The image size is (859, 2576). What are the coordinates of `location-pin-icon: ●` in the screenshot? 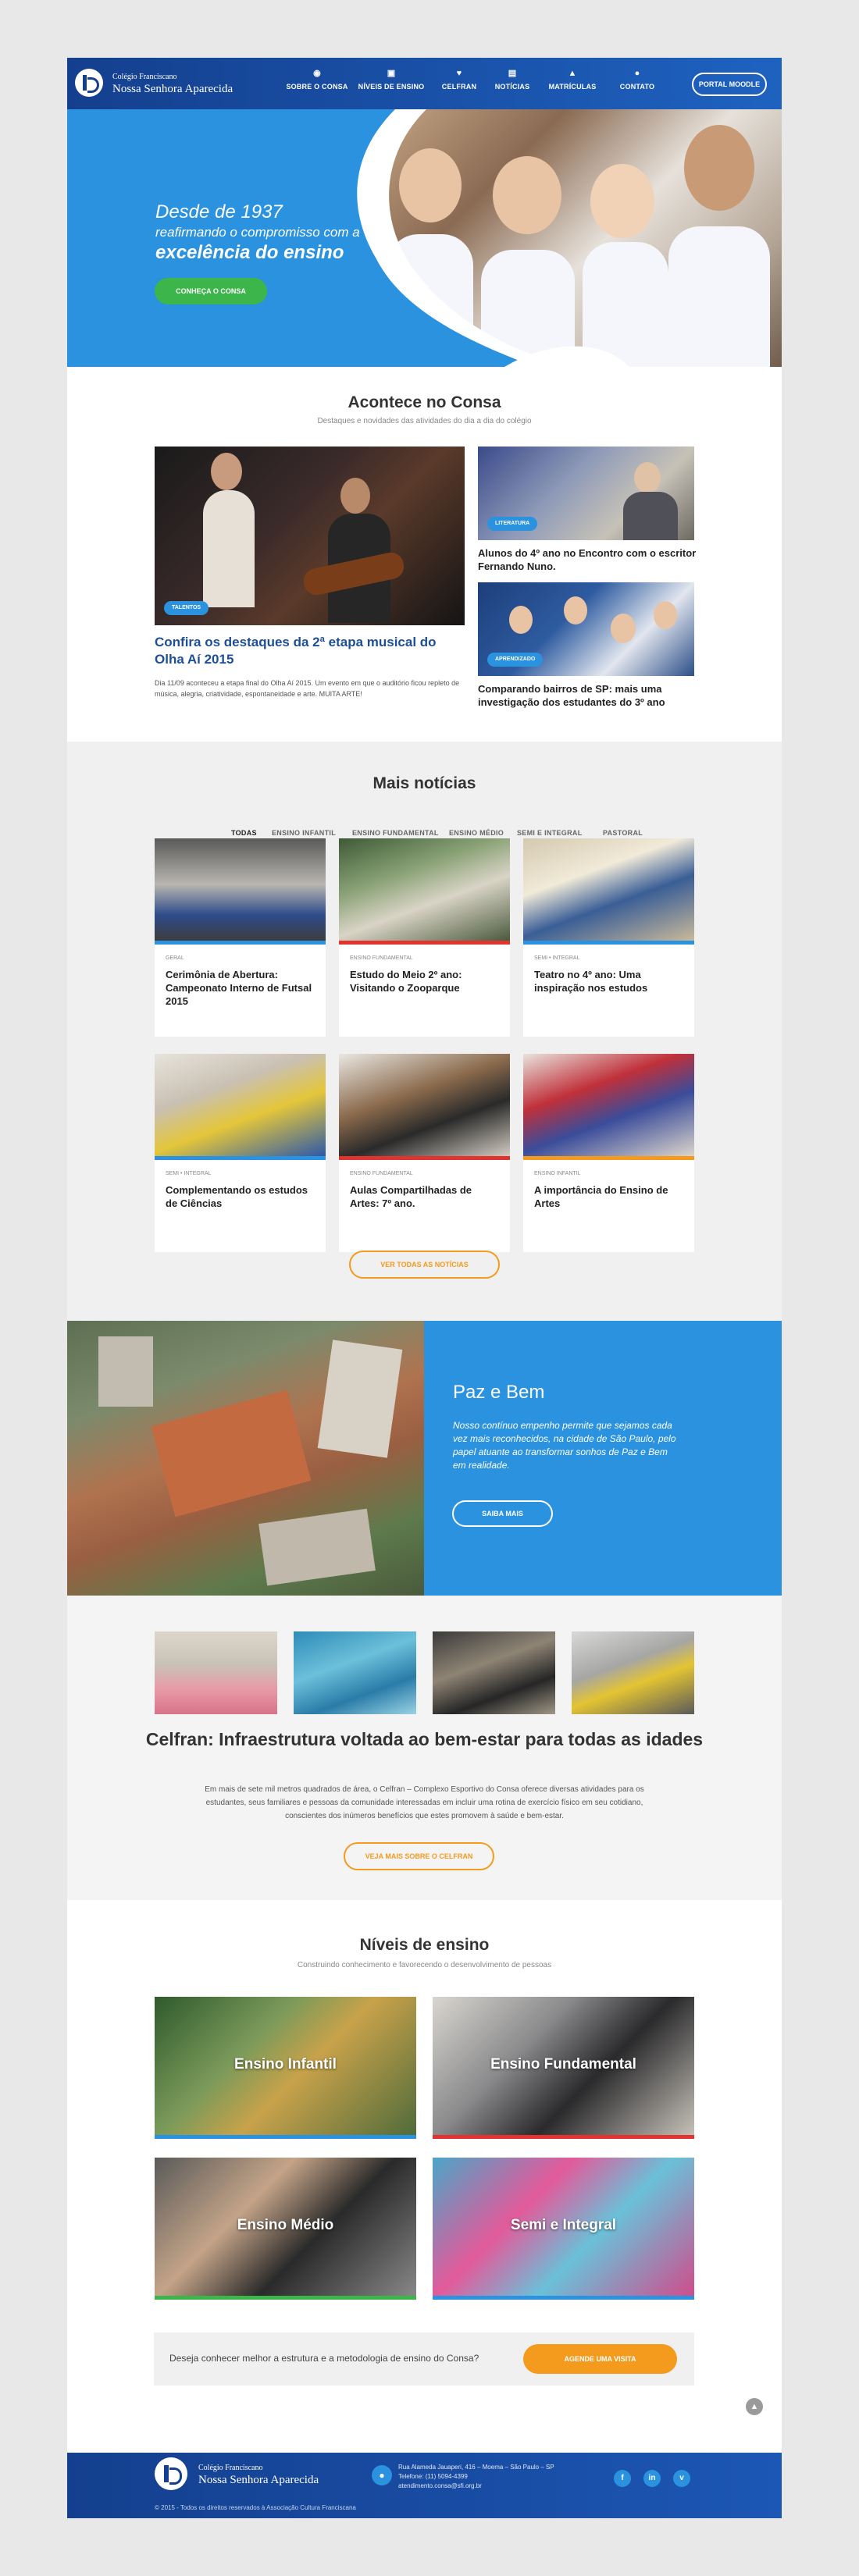 It's located at (382, 2475).